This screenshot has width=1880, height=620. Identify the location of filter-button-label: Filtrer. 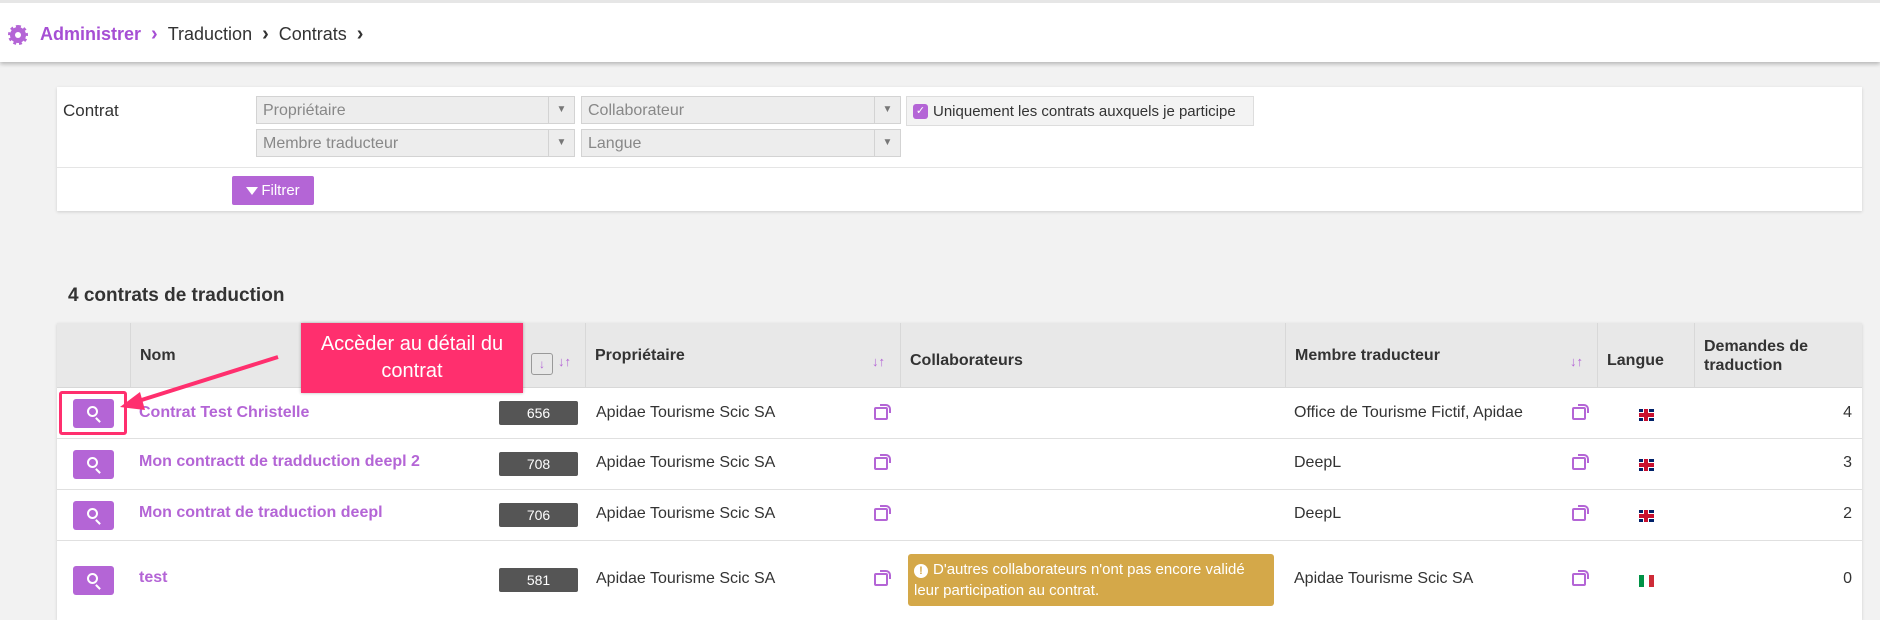
(280, 190).